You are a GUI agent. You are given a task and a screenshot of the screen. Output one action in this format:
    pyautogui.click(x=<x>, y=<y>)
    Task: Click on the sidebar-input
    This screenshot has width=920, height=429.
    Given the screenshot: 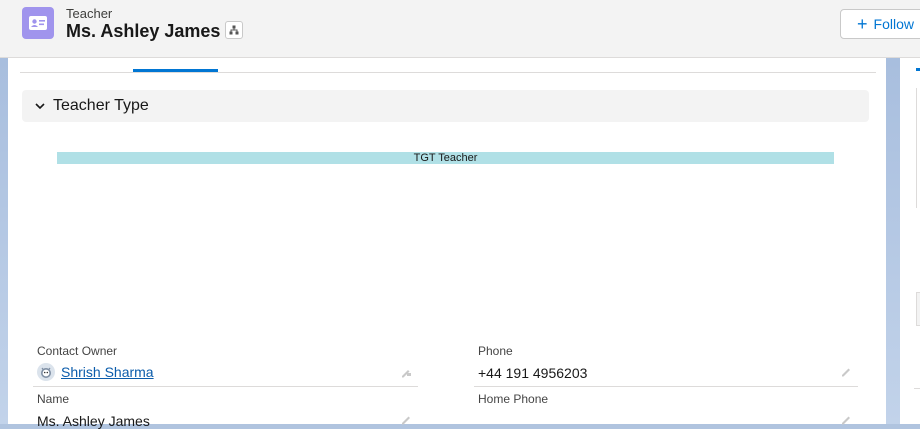 What is the action you would take?
    pyautogui.click(x=918, y=309)
    